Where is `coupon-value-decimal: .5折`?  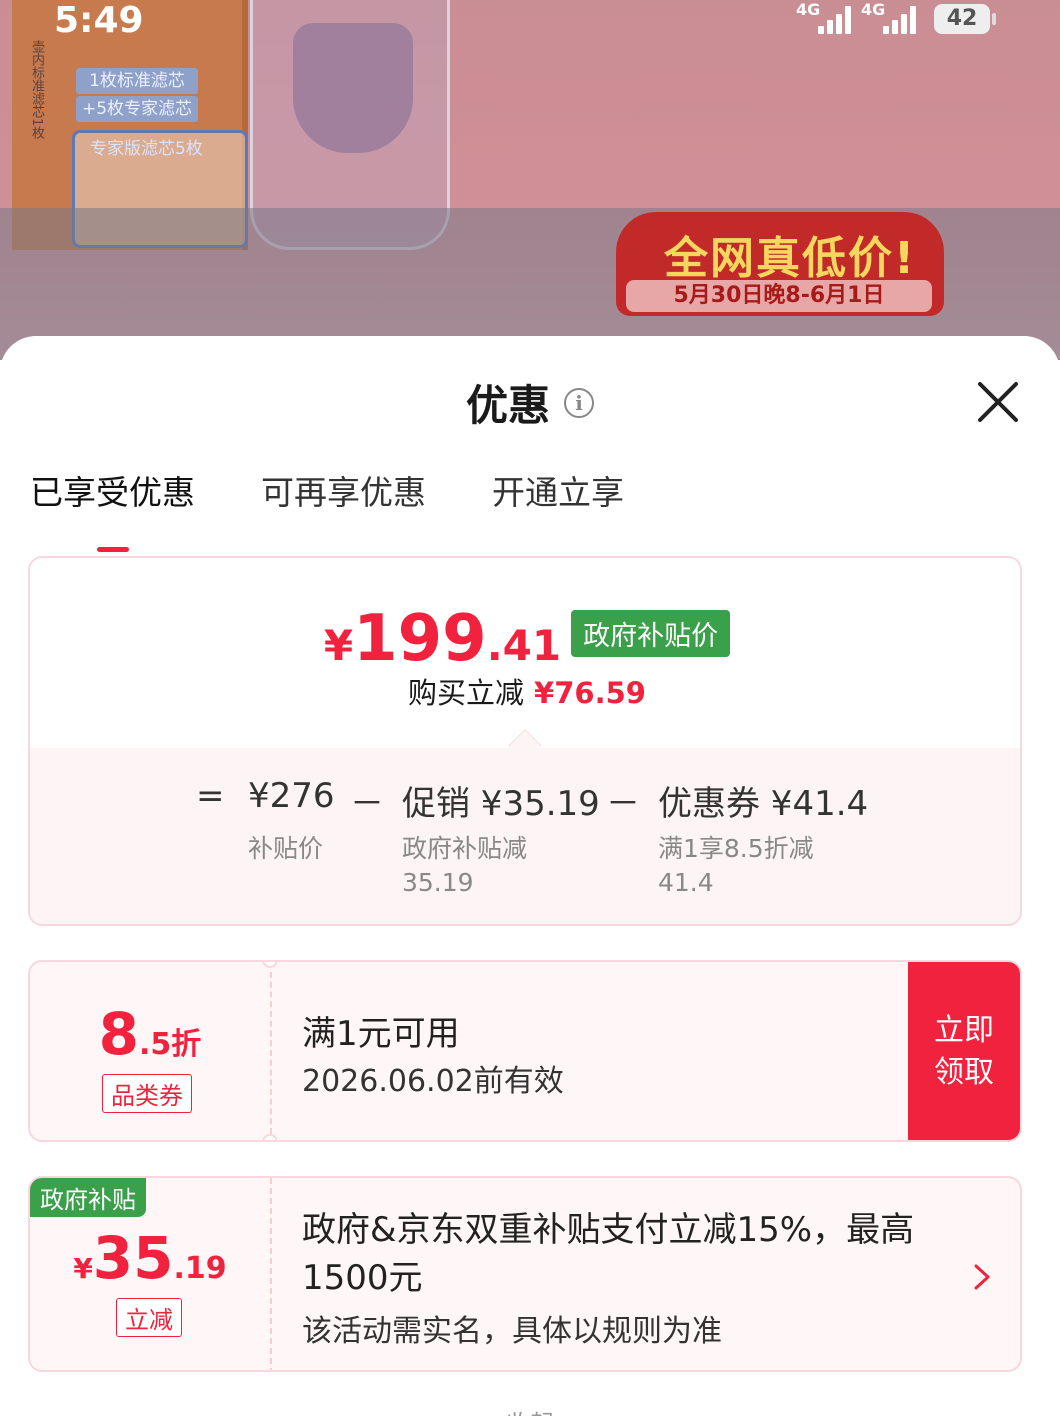 coupon-value-decimal: .5折 is located at coordinates (170, 1044).